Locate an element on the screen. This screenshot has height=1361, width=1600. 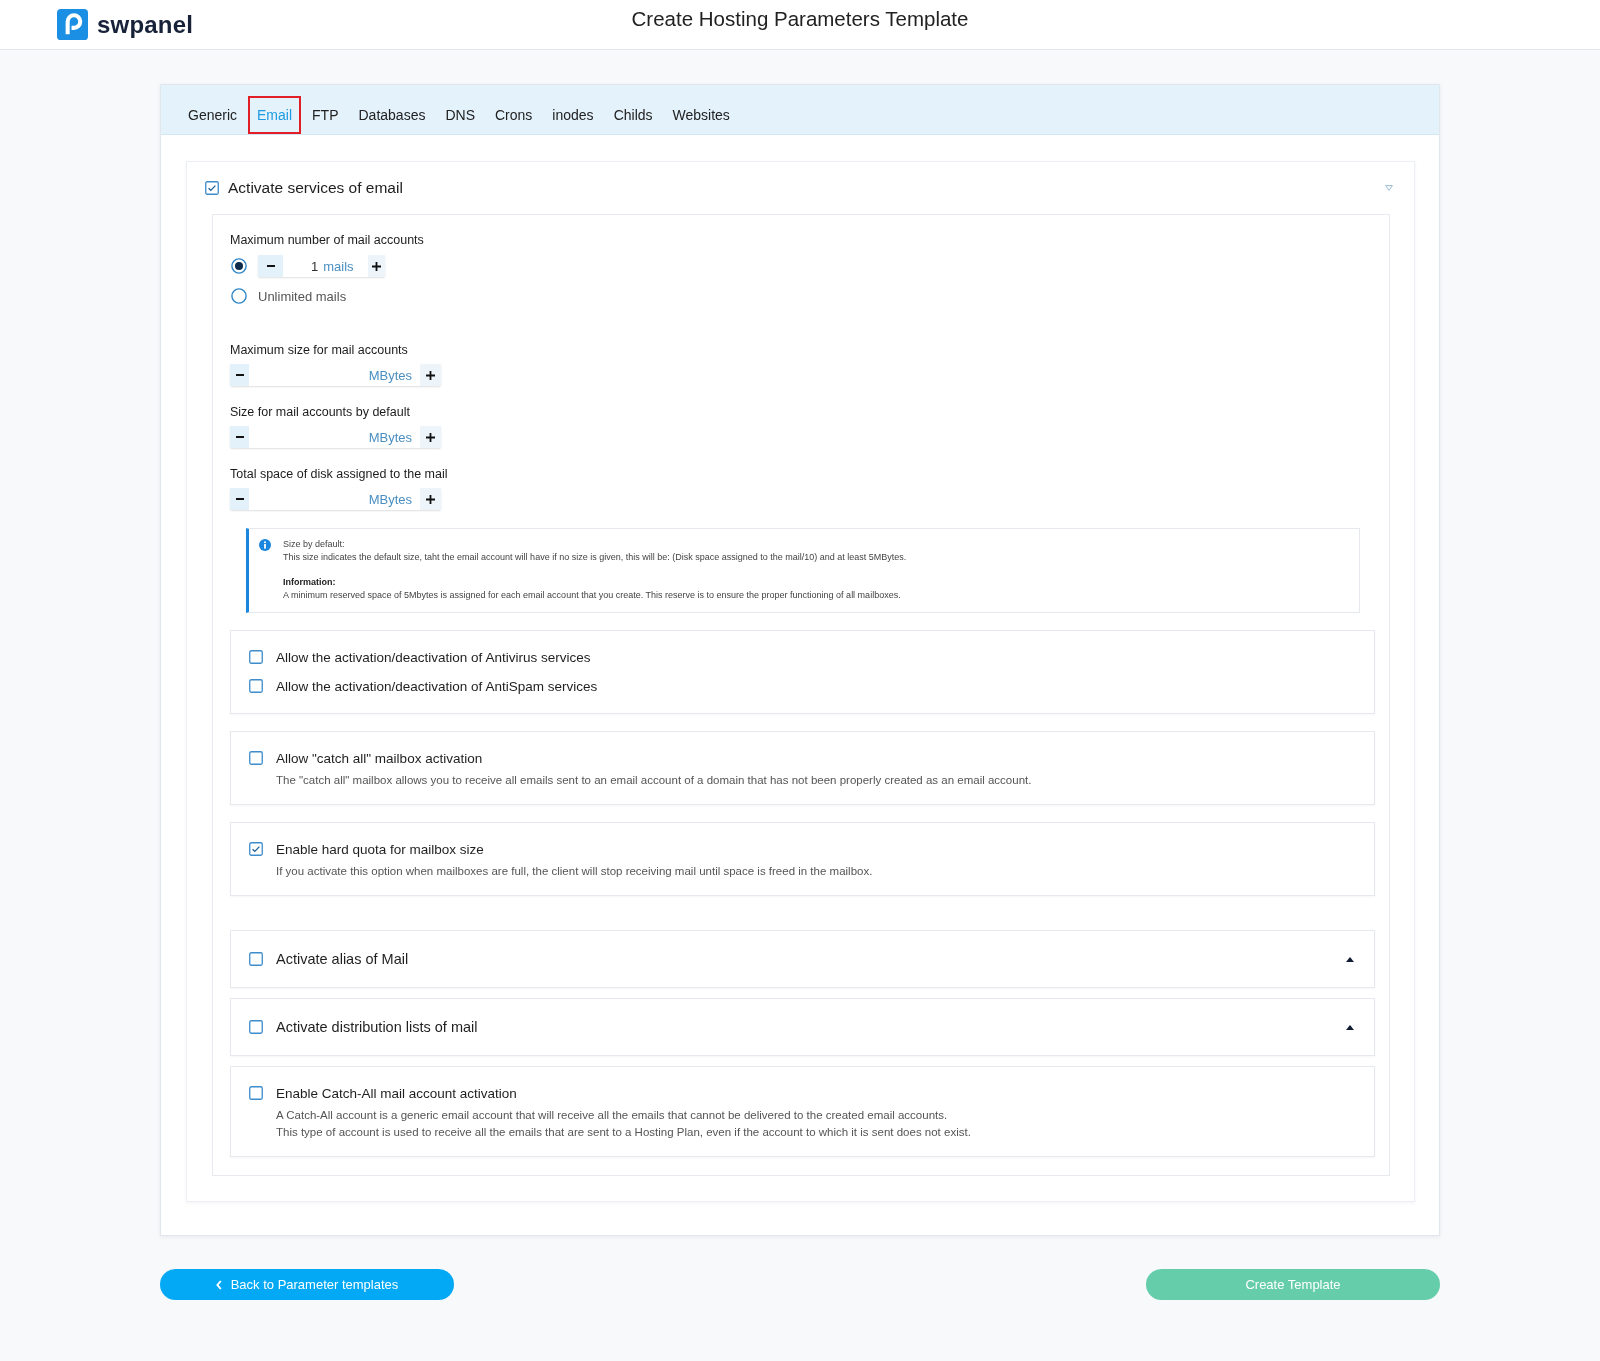
checkbox-label: Activate distribution lists of mail is located at coordinates (377, 1027).